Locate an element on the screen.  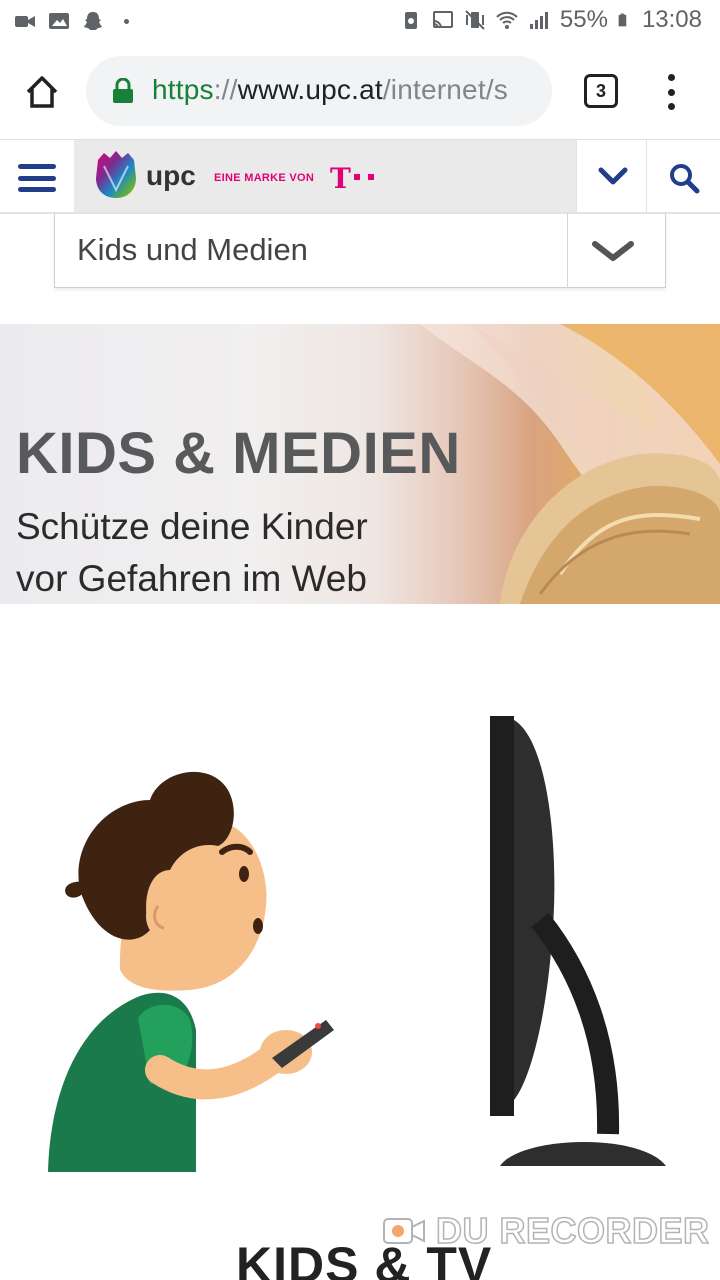
screen-recorder-watermark: DU RECORDER is located at coordinates (546, 1230).